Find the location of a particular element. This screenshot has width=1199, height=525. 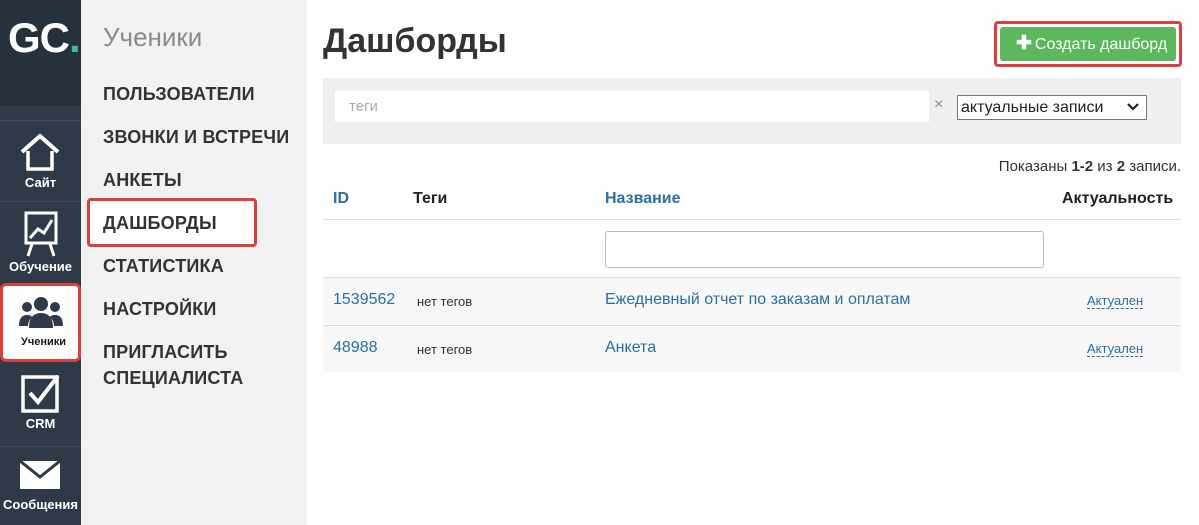

row-id-link: 48988 is located at coordinates (355, 348).